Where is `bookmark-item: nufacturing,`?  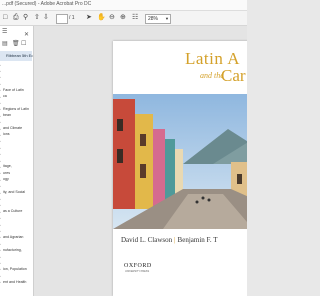
bookmark-item: nufacturing, is located at coordinates (12, 250).